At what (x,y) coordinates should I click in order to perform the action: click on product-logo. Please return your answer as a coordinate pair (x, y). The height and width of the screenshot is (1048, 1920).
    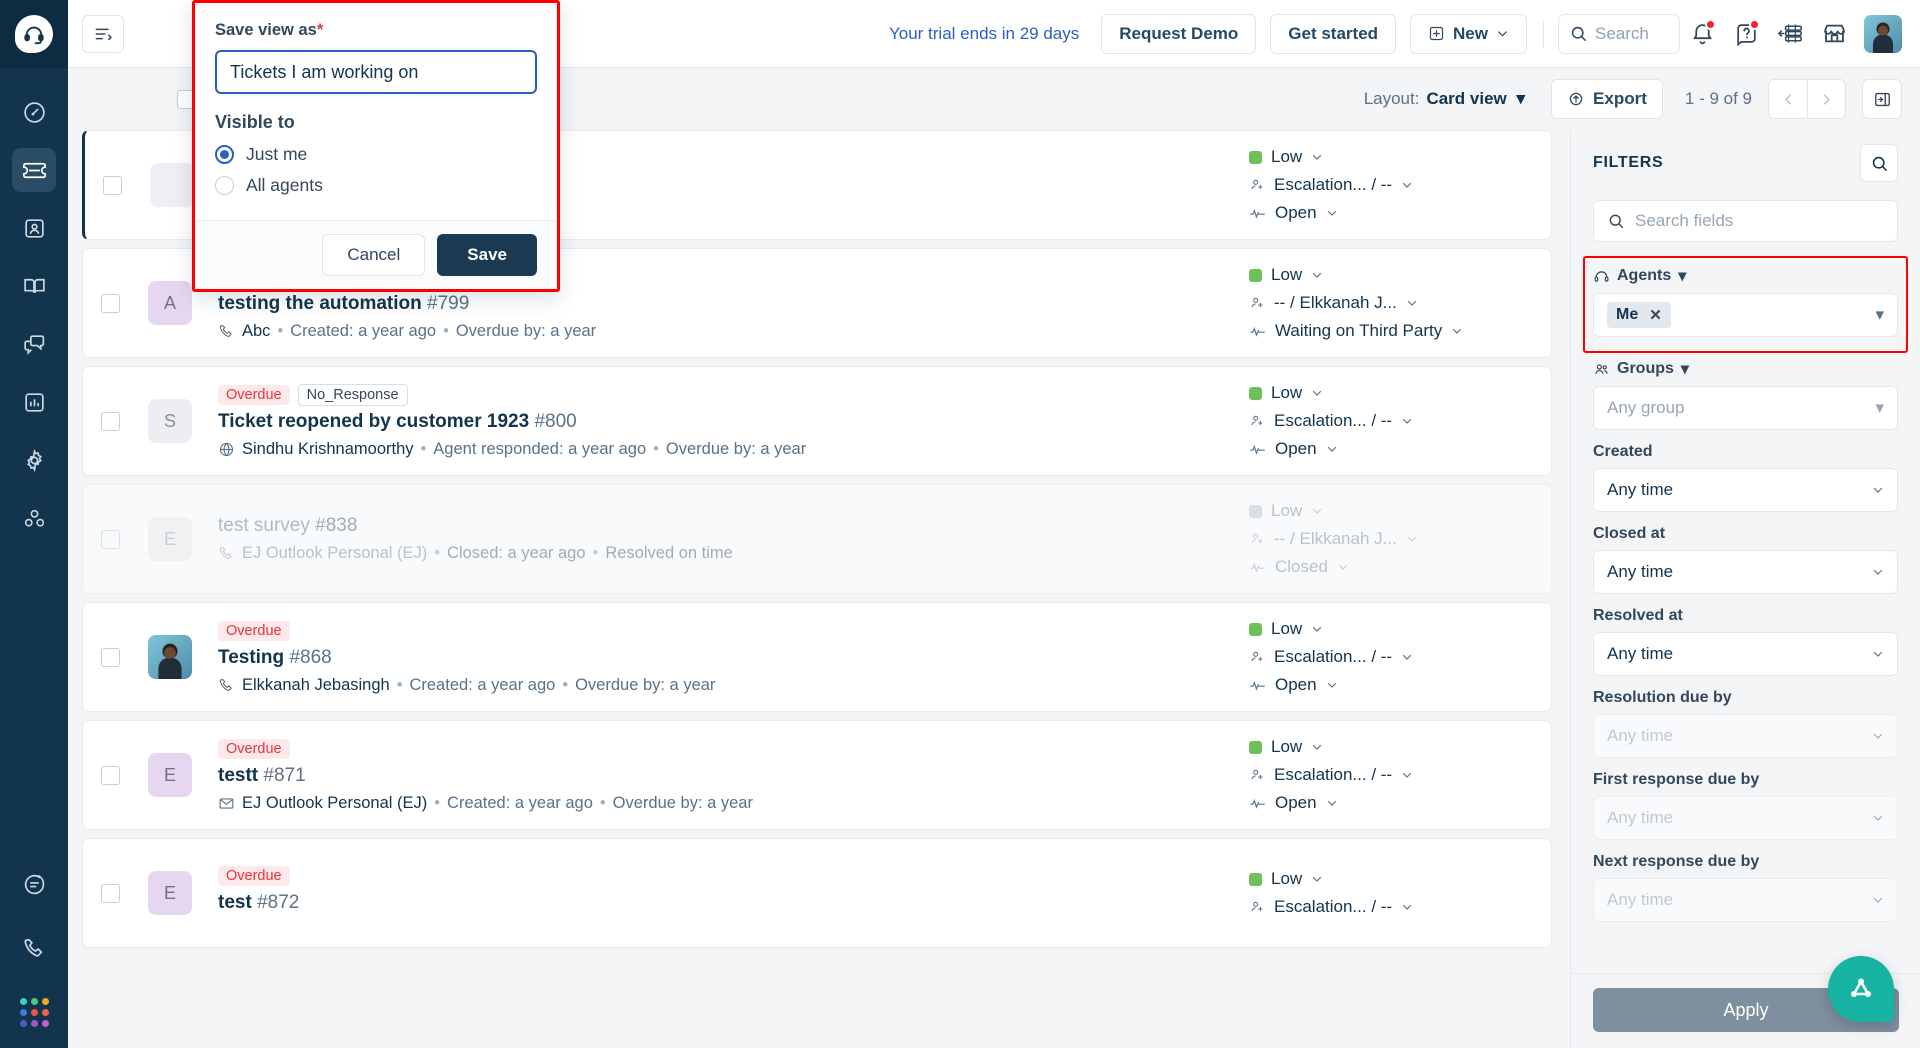
    Looking at the image, I should click on (34, 34).